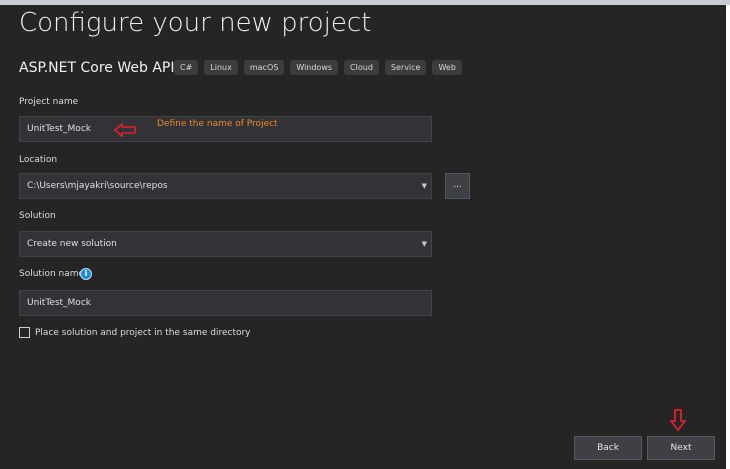  What do you see at coordinates (681, 448) in the screenshot?
I see `next-button: Next` at bounding box center [681, 448].